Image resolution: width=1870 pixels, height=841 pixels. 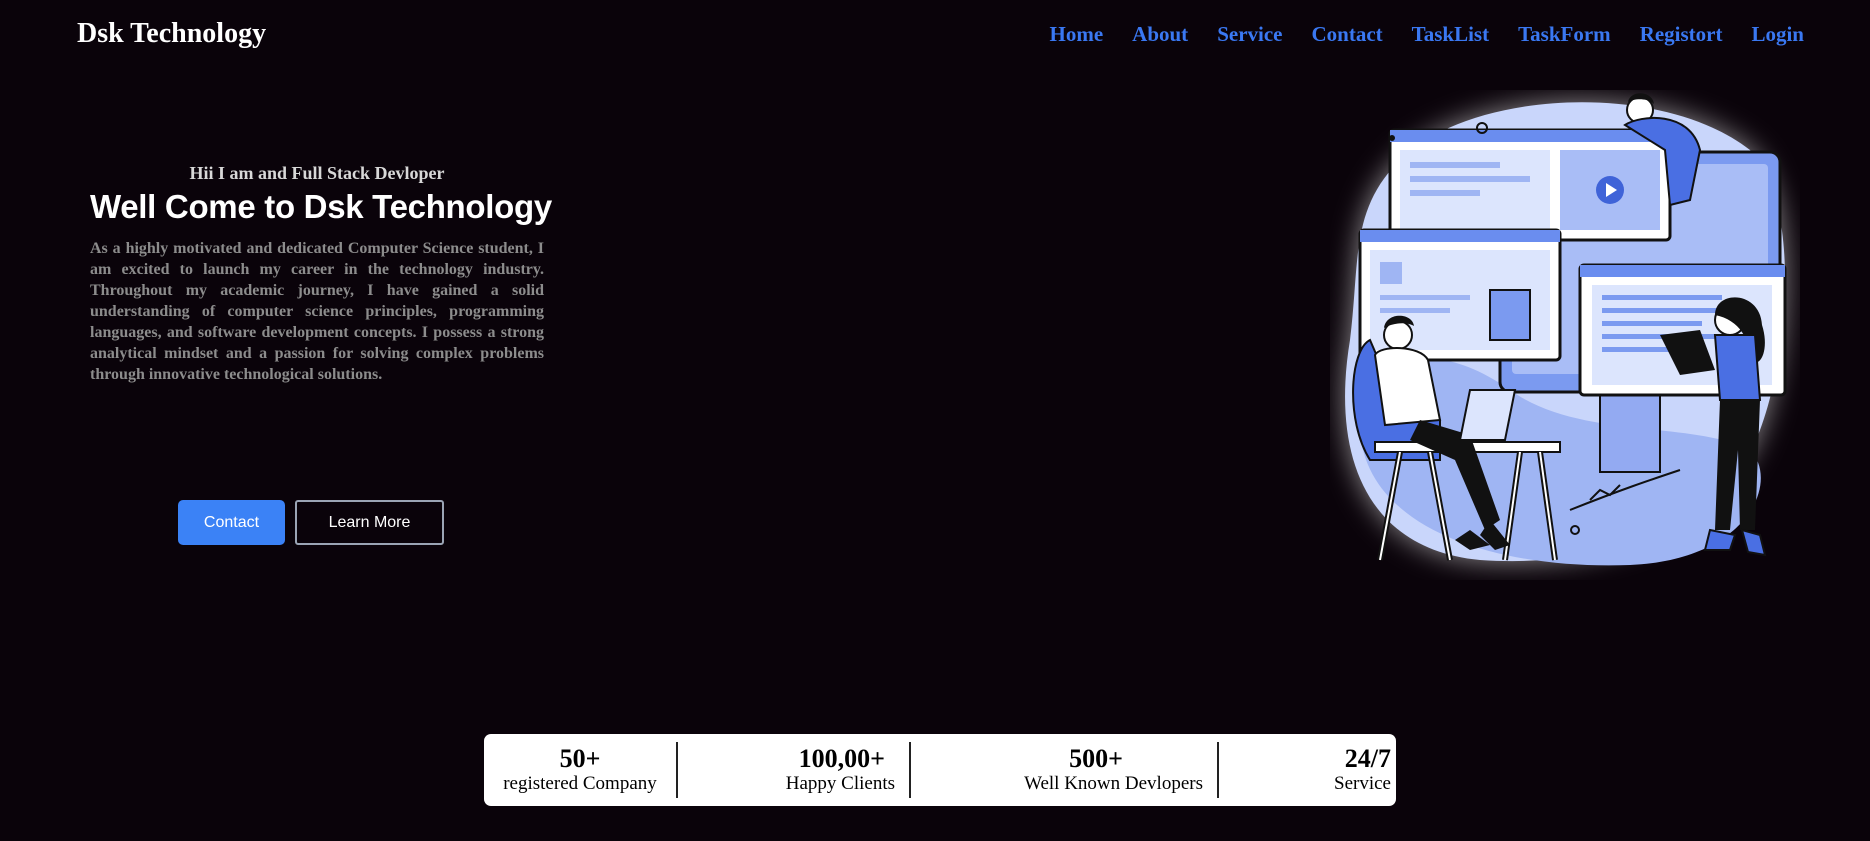 What do you see at coordinates (317, 173) in the screenshot?
I see `hero-subtitle: Hii I am and Full Stack Devloper` at bounding box center [317, 173].